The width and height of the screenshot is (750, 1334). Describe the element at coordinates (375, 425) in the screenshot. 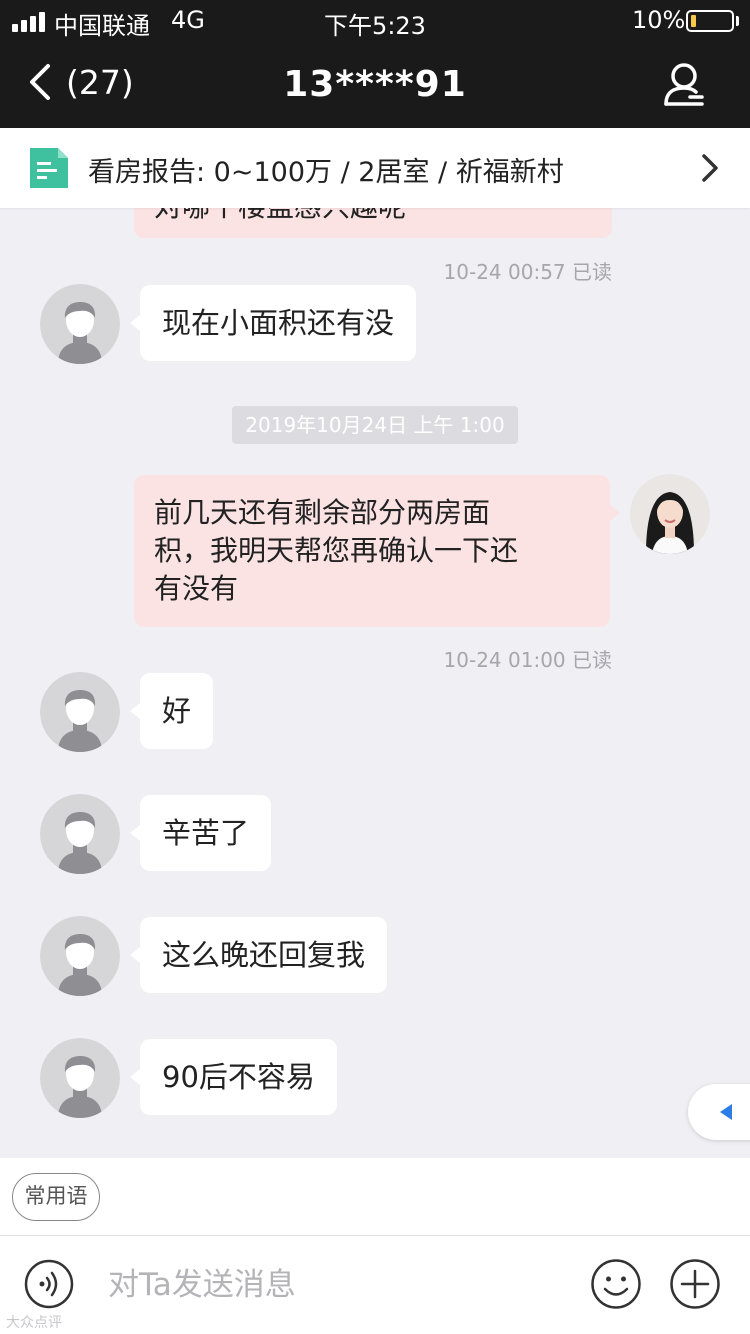

I see `date-divider: 2019年10月24日 上午 1:00` at that location.